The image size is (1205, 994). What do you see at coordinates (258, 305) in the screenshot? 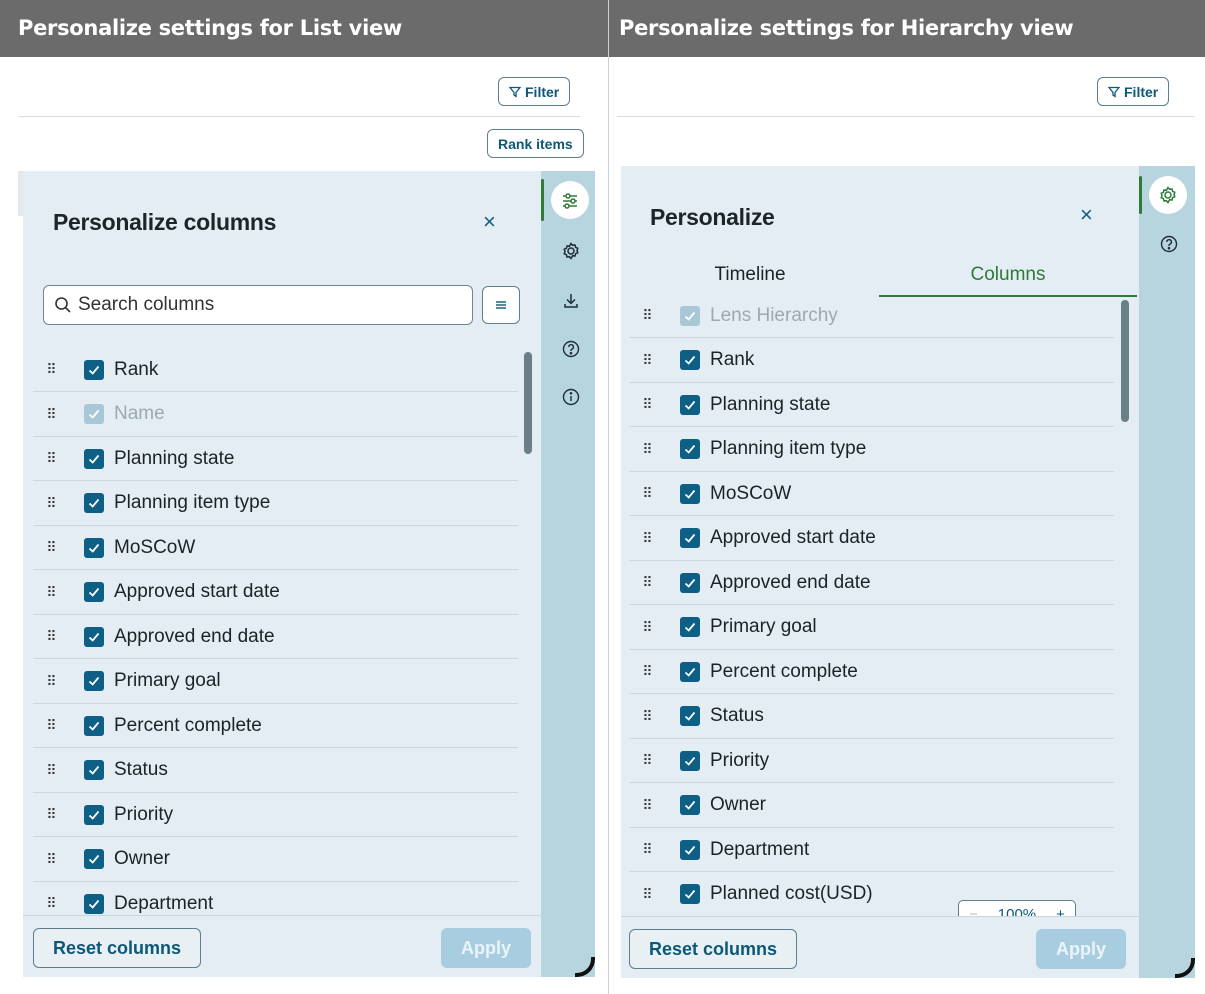
I see `search-input: Search columns` at bounding box center [258, 305].